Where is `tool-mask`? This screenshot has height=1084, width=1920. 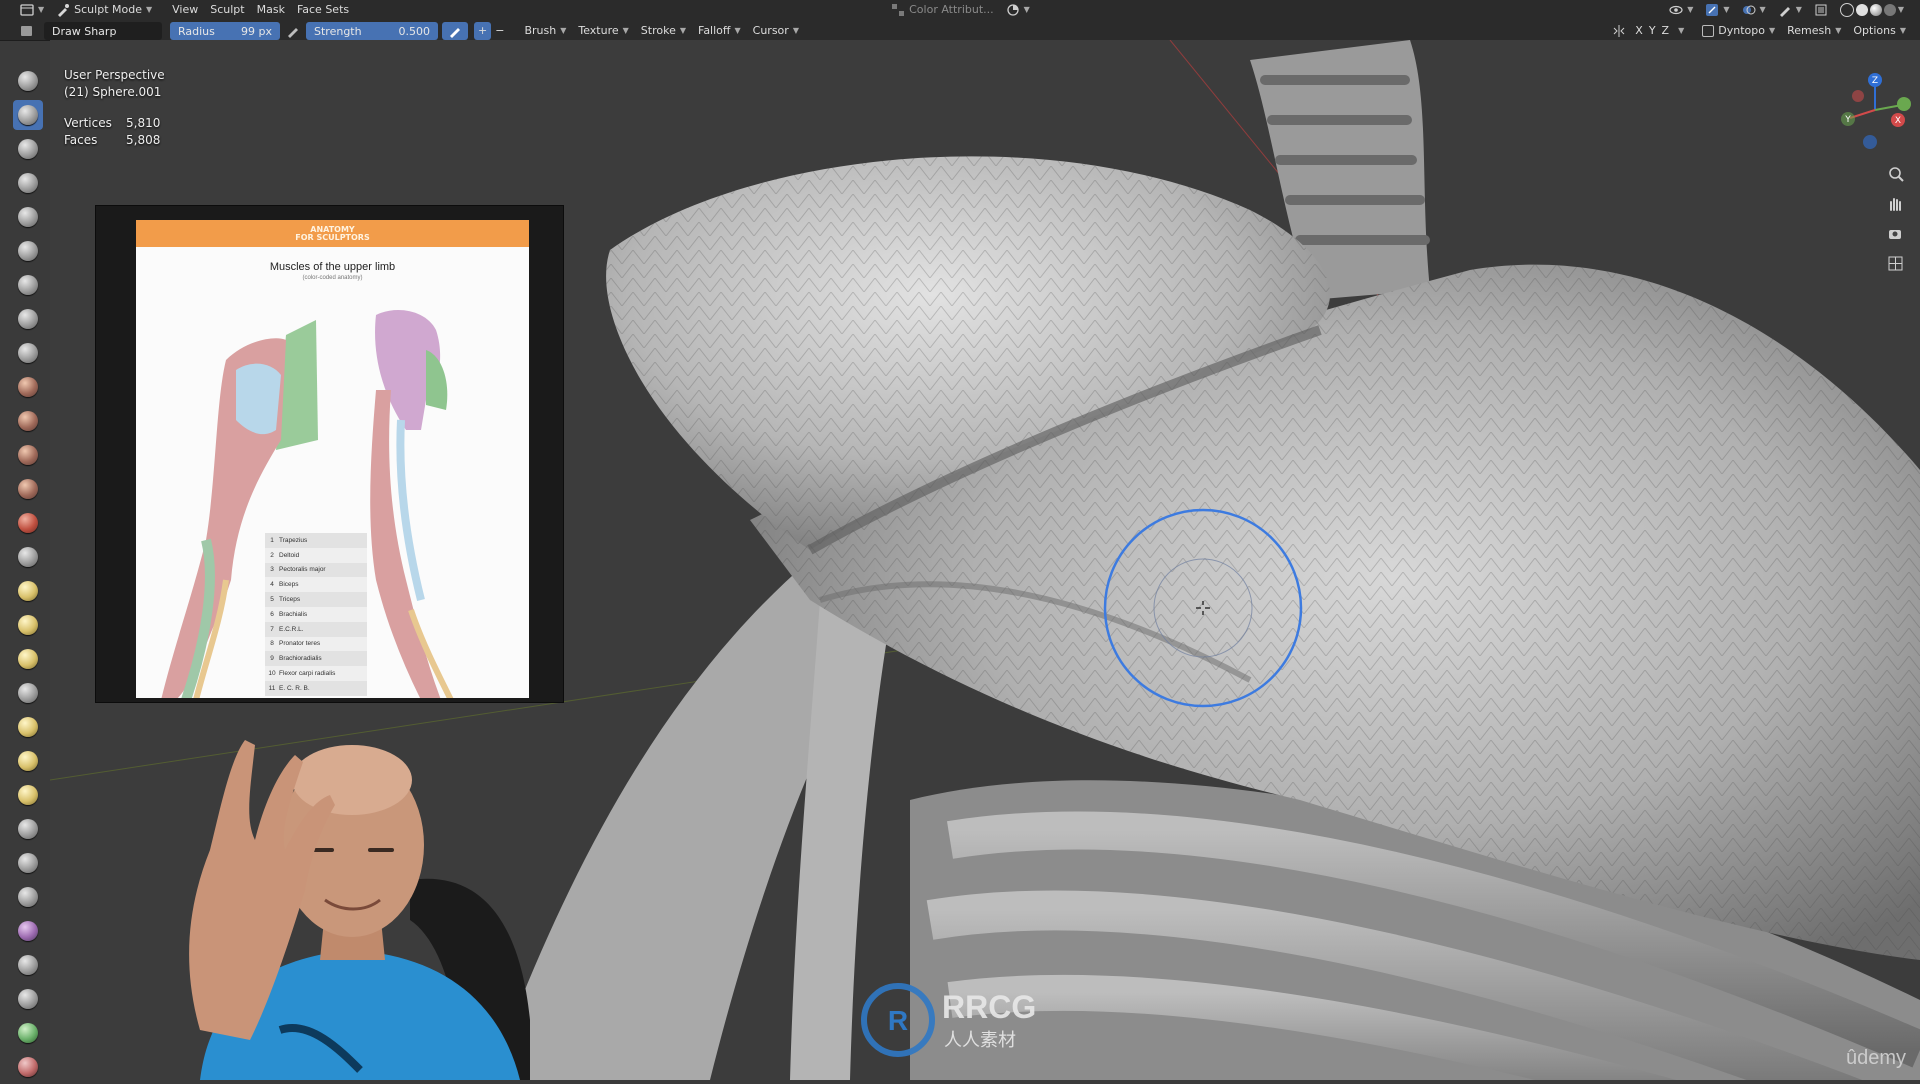
tool-mask is located at coordinates (28, 965).